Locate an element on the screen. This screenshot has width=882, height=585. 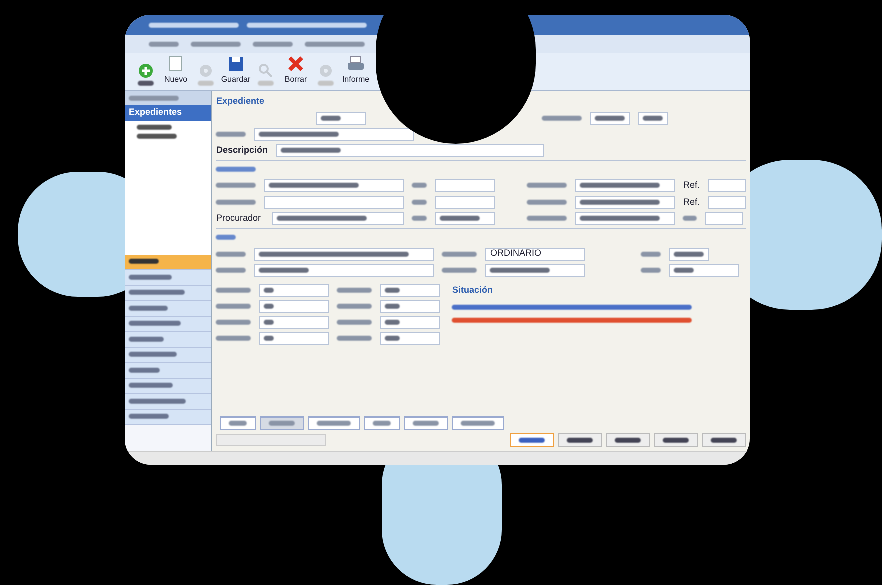
printer-icon is located at coordinates (356, 64).